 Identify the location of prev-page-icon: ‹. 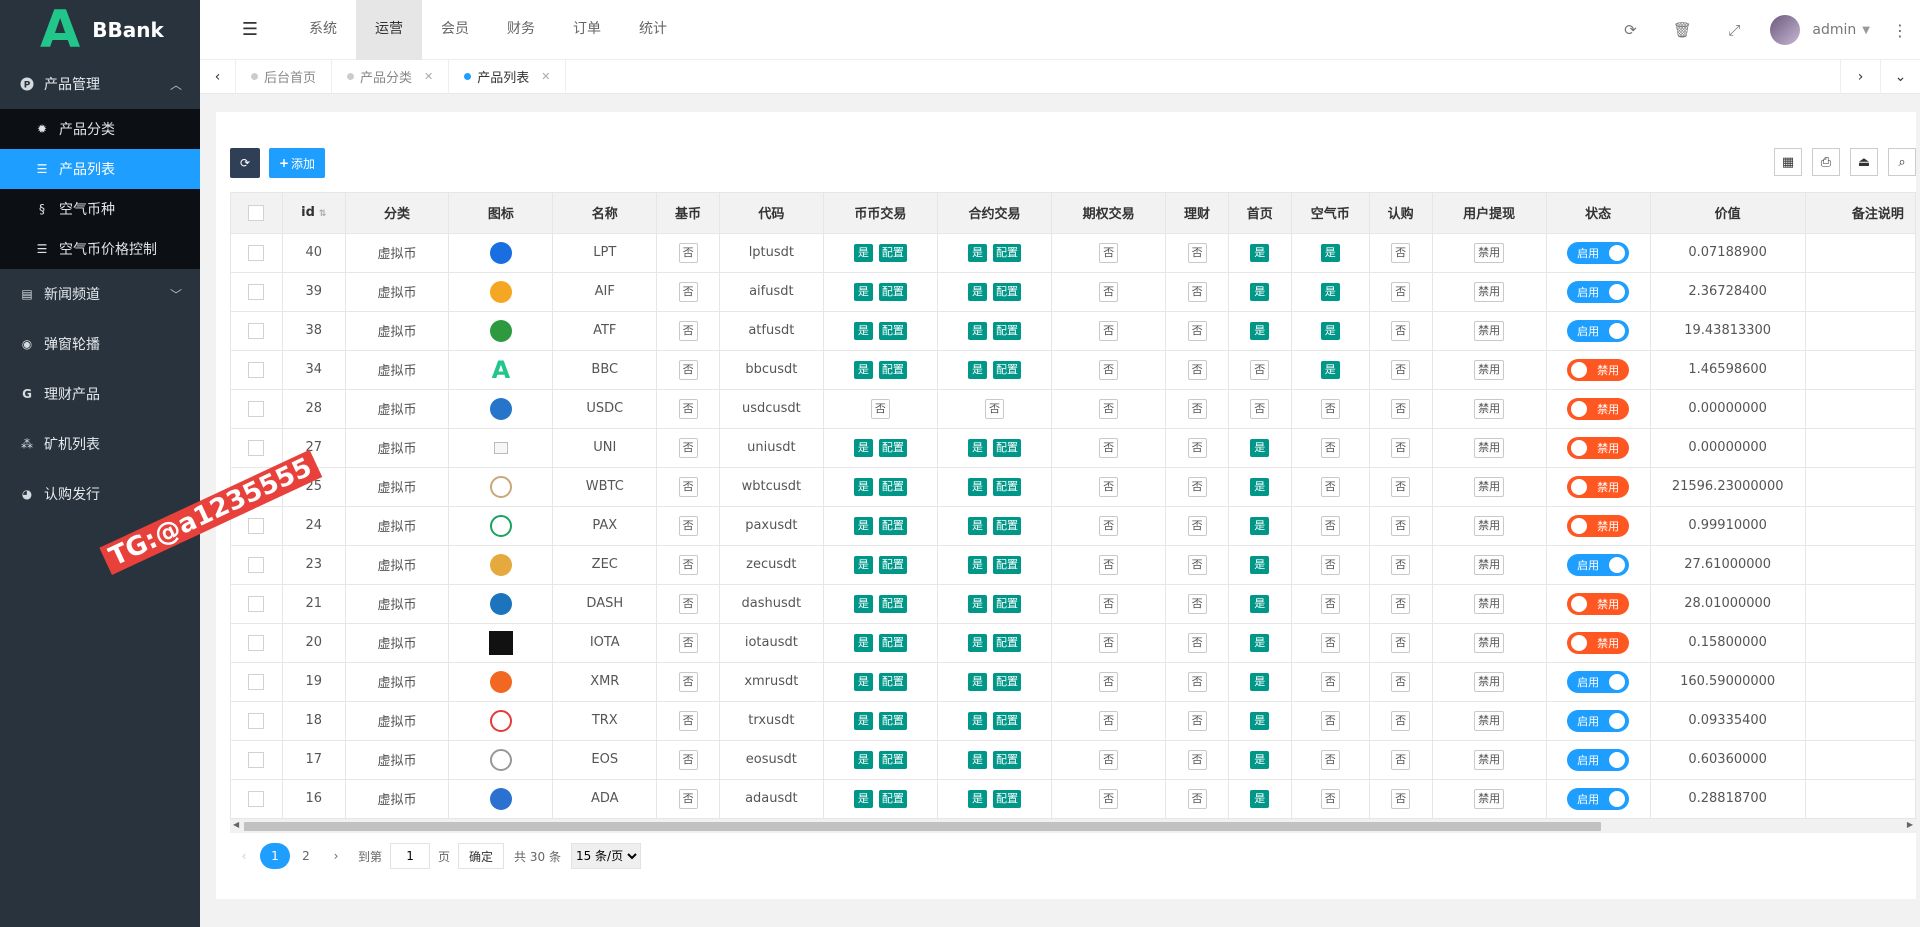
(244, 856).